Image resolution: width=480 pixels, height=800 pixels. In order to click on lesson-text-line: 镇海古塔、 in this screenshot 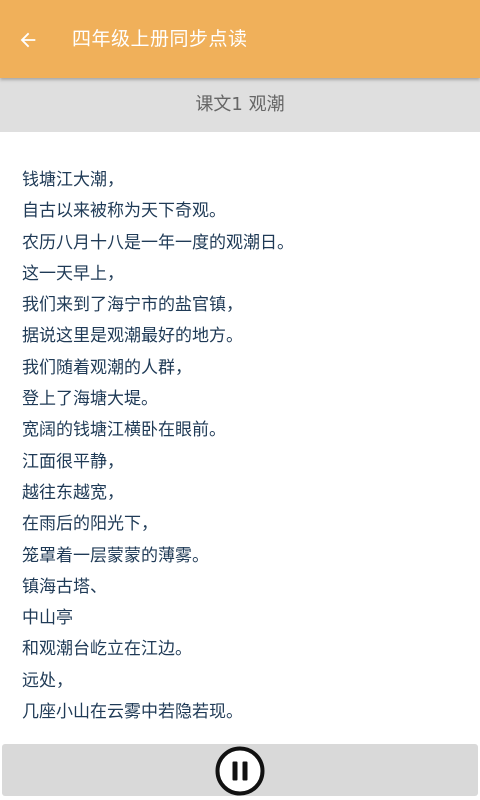, I will do `click(251, 587)`.